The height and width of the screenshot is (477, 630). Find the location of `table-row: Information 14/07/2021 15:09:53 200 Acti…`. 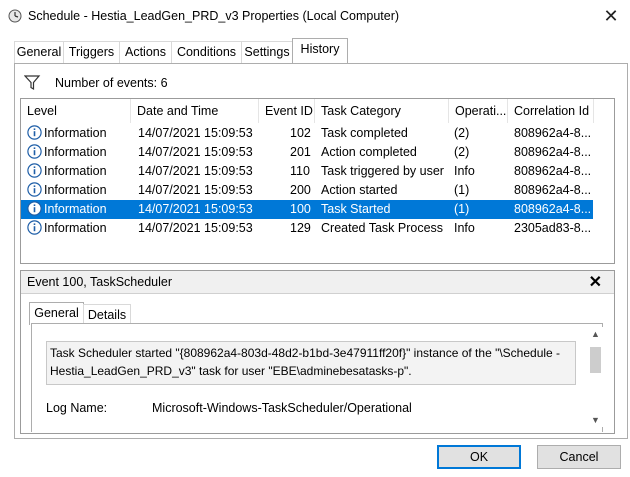

table-row: Information 14/07/2021 15:09:53 200 Acti… is located at coordinates (307, 190).